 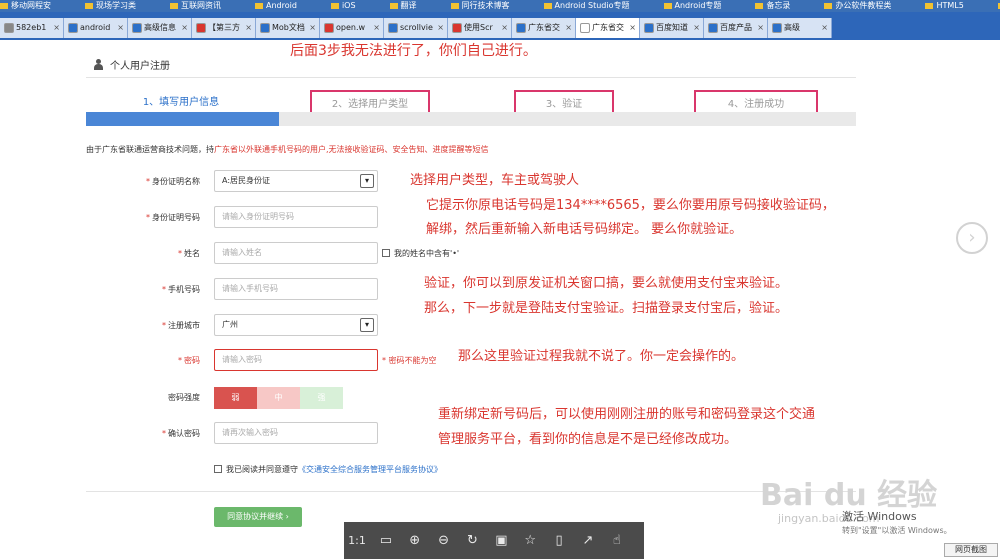 What do you see at coordinates (189, 360) in the screenshot?
I see `password-label: * 密码` at bounding box center [189, 360].